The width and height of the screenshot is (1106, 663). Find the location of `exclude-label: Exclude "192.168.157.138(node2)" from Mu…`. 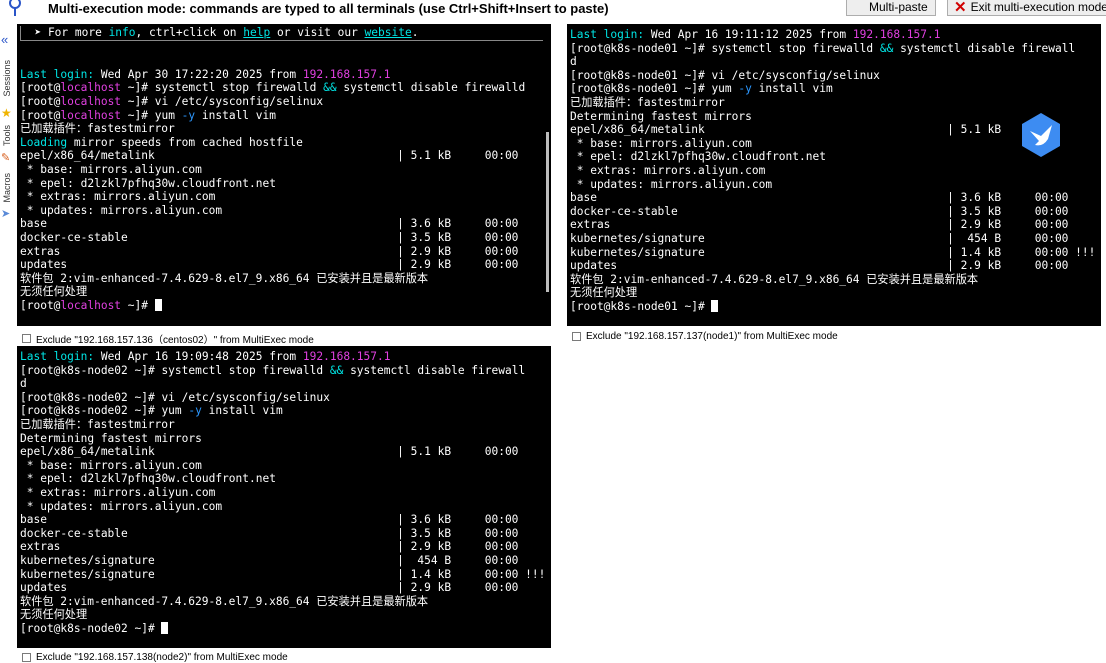

exclude-label: Exclude "192.168.157.138(node2)" from Mu… is located at coordinates (162, 657).